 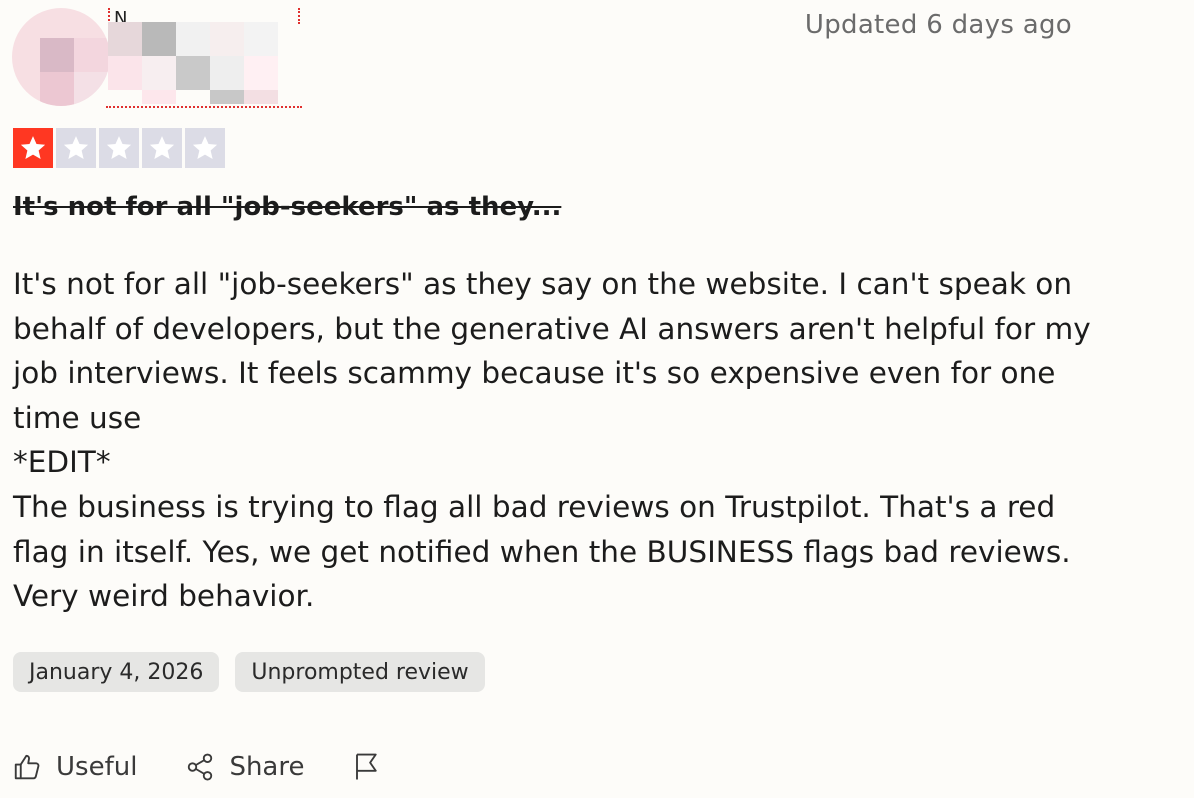 I want to click on flag-icon, so click(x=367, y=766).